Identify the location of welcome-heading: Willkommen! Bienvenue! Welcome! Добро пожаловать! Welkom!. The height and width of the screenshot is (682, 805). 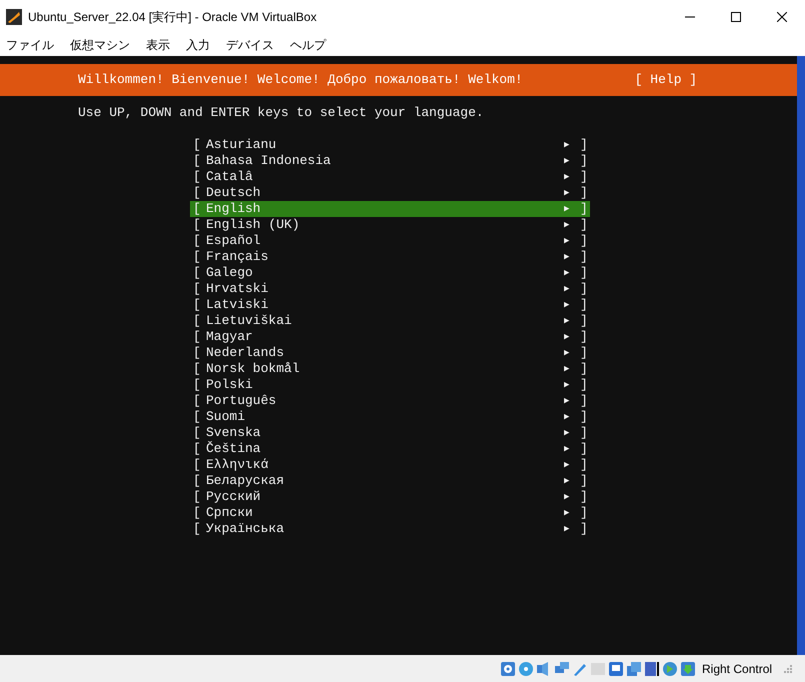
(300, 80).